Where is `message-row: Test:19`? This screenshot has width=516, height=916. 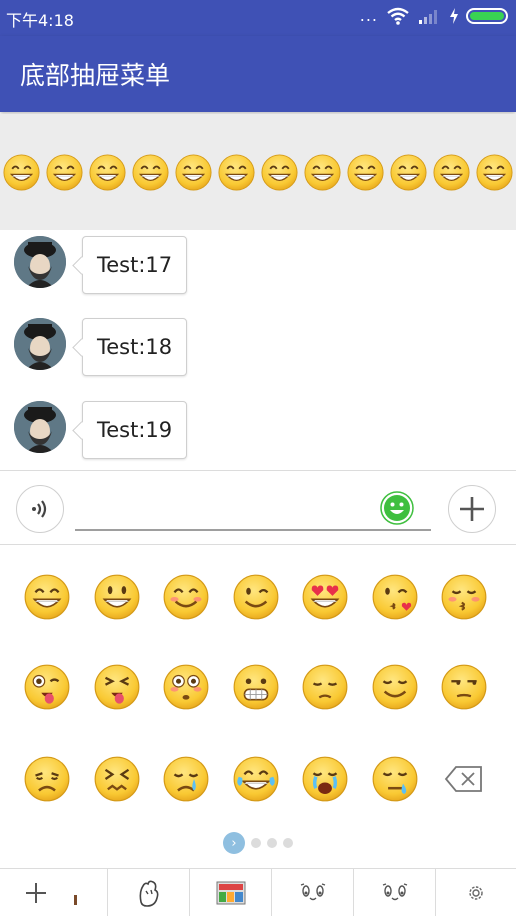 message-row: Test:19 is located at coordinates (114, 432).